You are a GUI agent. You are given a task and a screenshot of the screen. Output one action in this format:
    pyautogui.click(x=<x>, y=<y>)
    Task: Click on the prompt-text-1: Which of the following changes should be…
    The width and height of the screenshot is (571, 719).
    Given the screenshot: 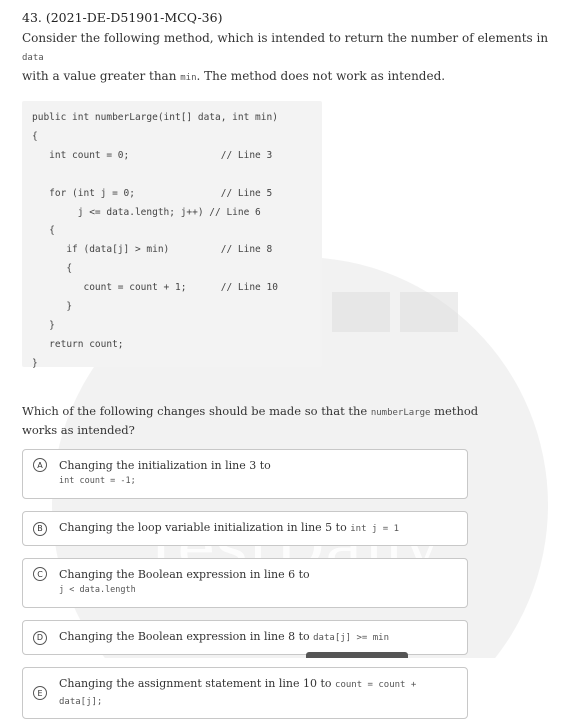 What is the action you would take?
    pyautogui.click(x=196, y=411)
    